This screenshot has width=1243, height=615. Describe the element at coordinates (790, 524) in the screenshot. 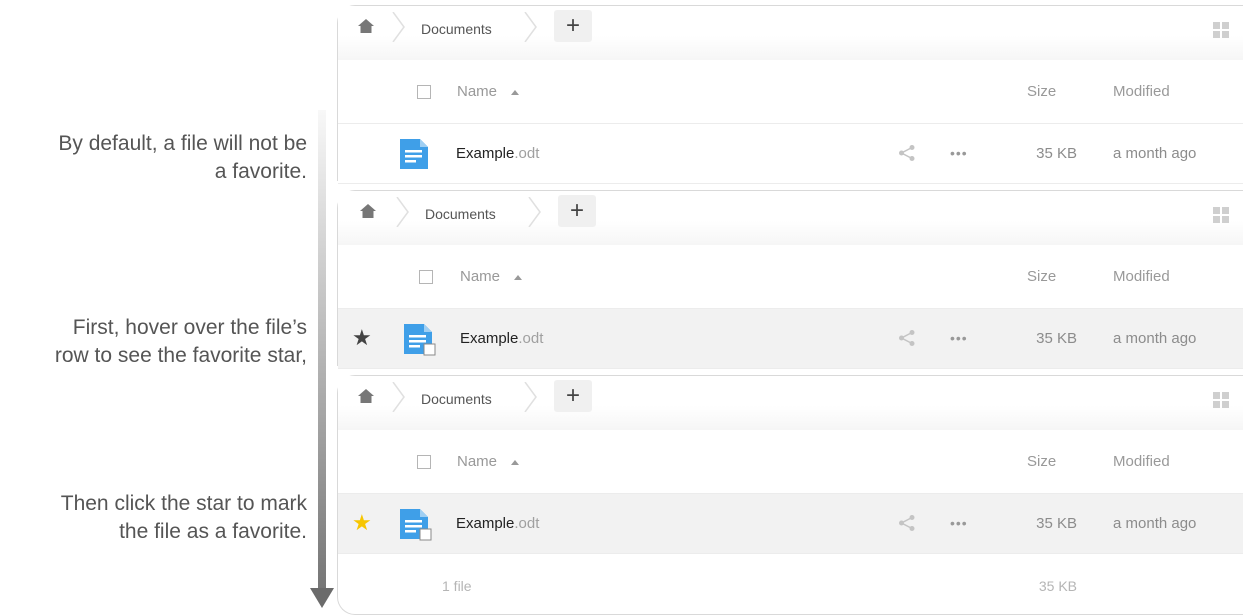

I see `file-row-favorite: ★ Example.odt ••• 35 KB a month ago` at that location.